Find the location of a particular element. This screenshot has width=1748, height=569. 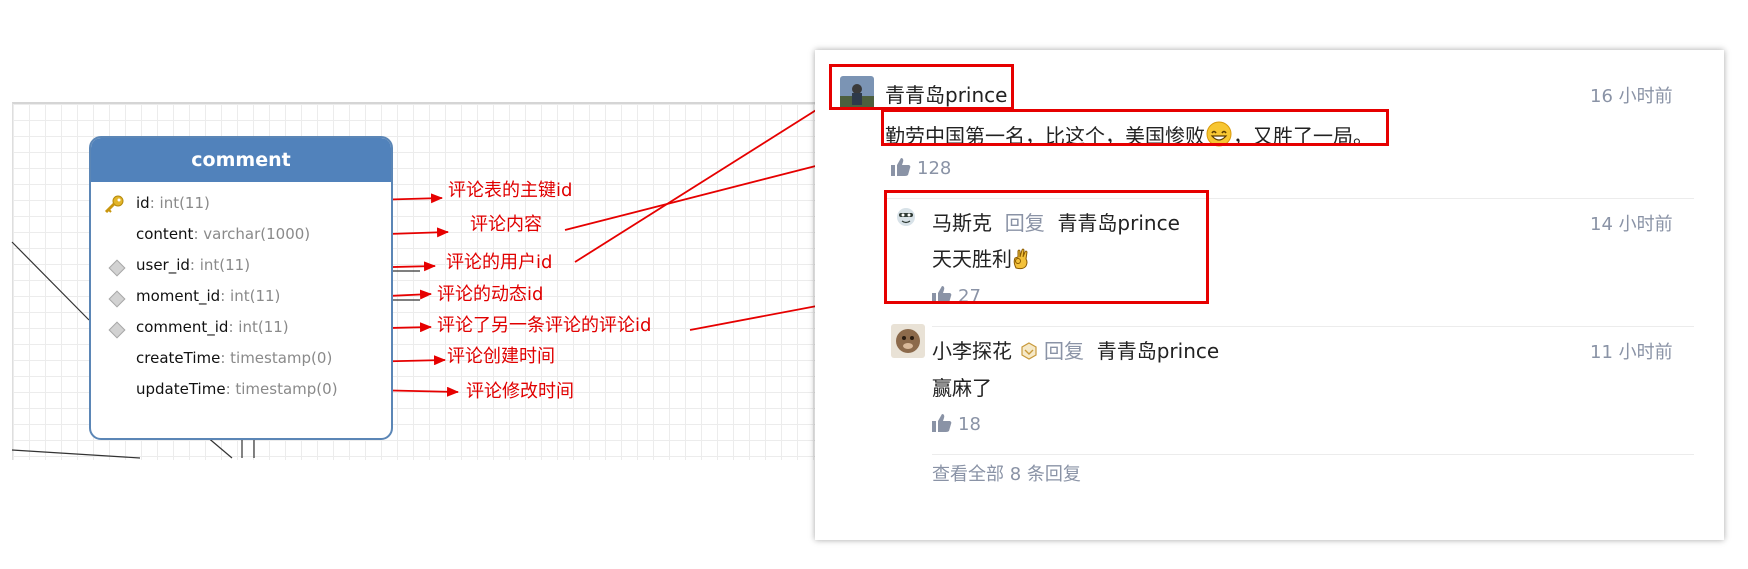

reply-label: 回复 is located at coordinates (1064, 351).